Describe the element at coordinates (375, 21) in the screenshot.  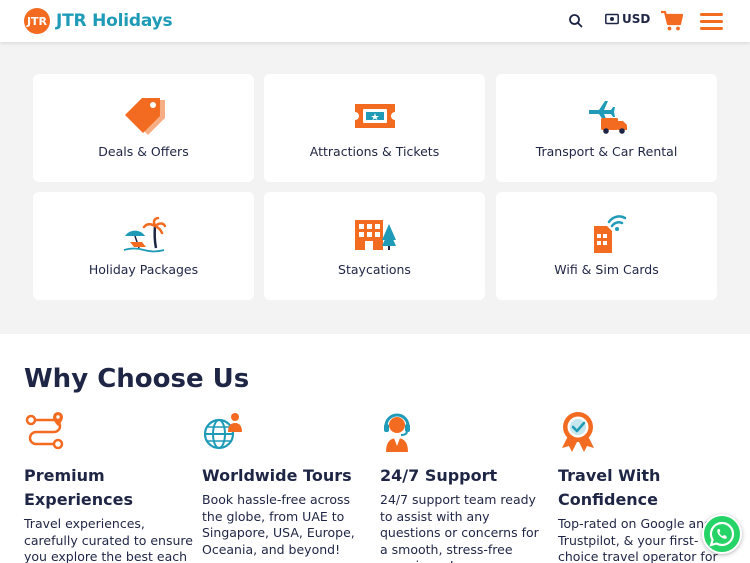
I see `site-header: JTR JTR Holidays USD` at that location.